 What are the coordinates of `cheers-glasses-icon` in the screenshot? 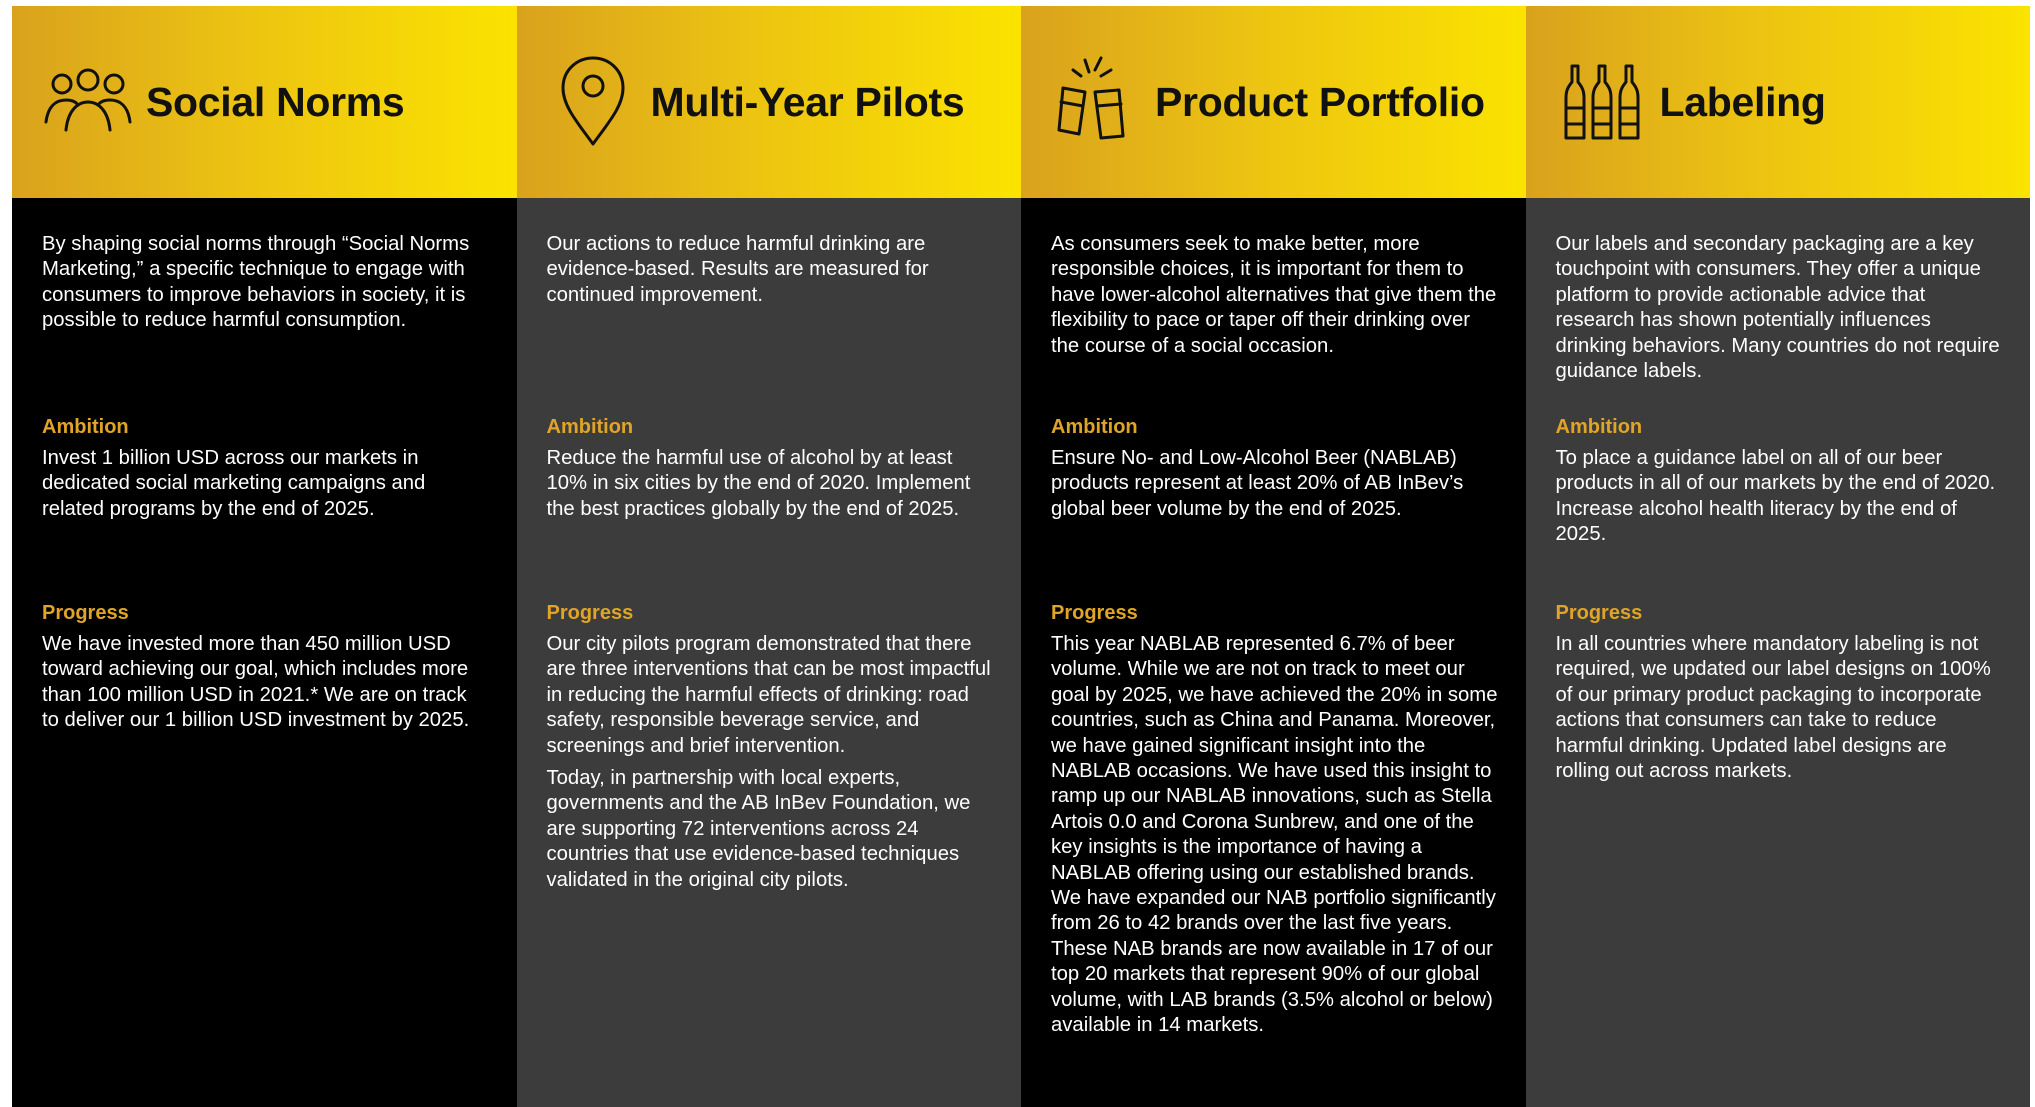 It's located at (1097, 102).